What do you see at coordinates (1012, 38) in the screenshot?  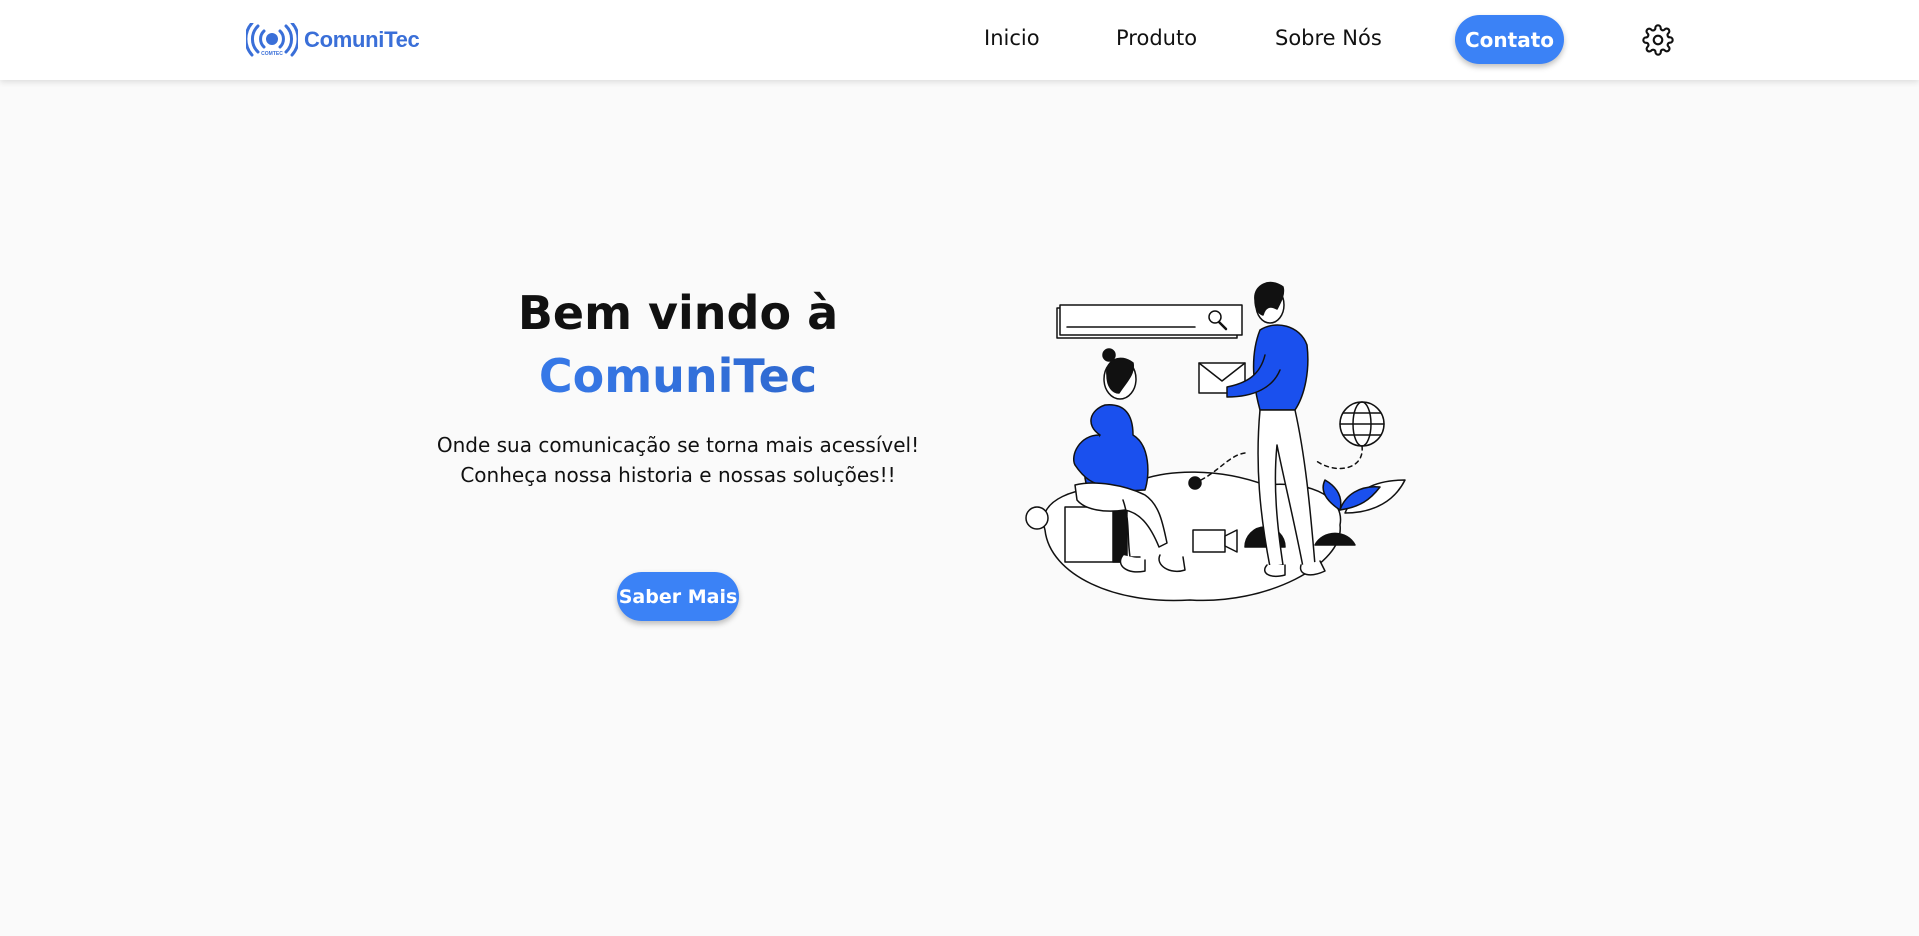 I see `nav-link-inicio: Inicio` at bounding box center [1012, 38].